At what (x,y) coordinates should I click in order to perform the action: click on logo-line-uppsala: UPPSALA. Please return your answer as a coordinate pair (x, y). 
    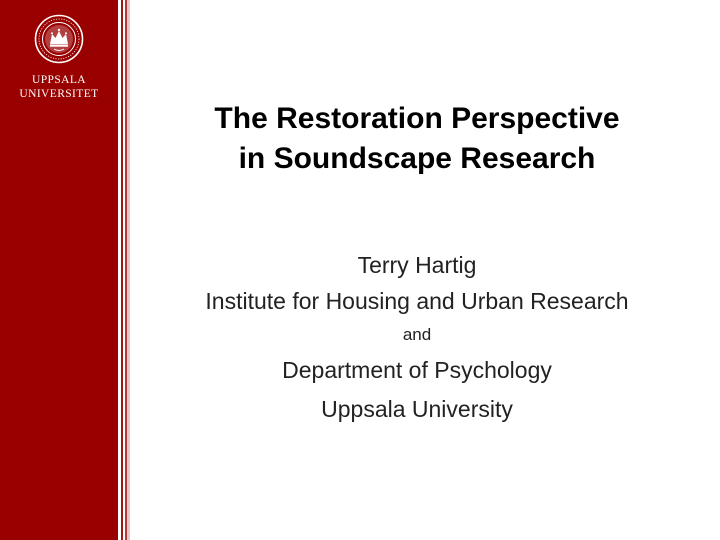
    Looking at the image, I should click on (59, 80).